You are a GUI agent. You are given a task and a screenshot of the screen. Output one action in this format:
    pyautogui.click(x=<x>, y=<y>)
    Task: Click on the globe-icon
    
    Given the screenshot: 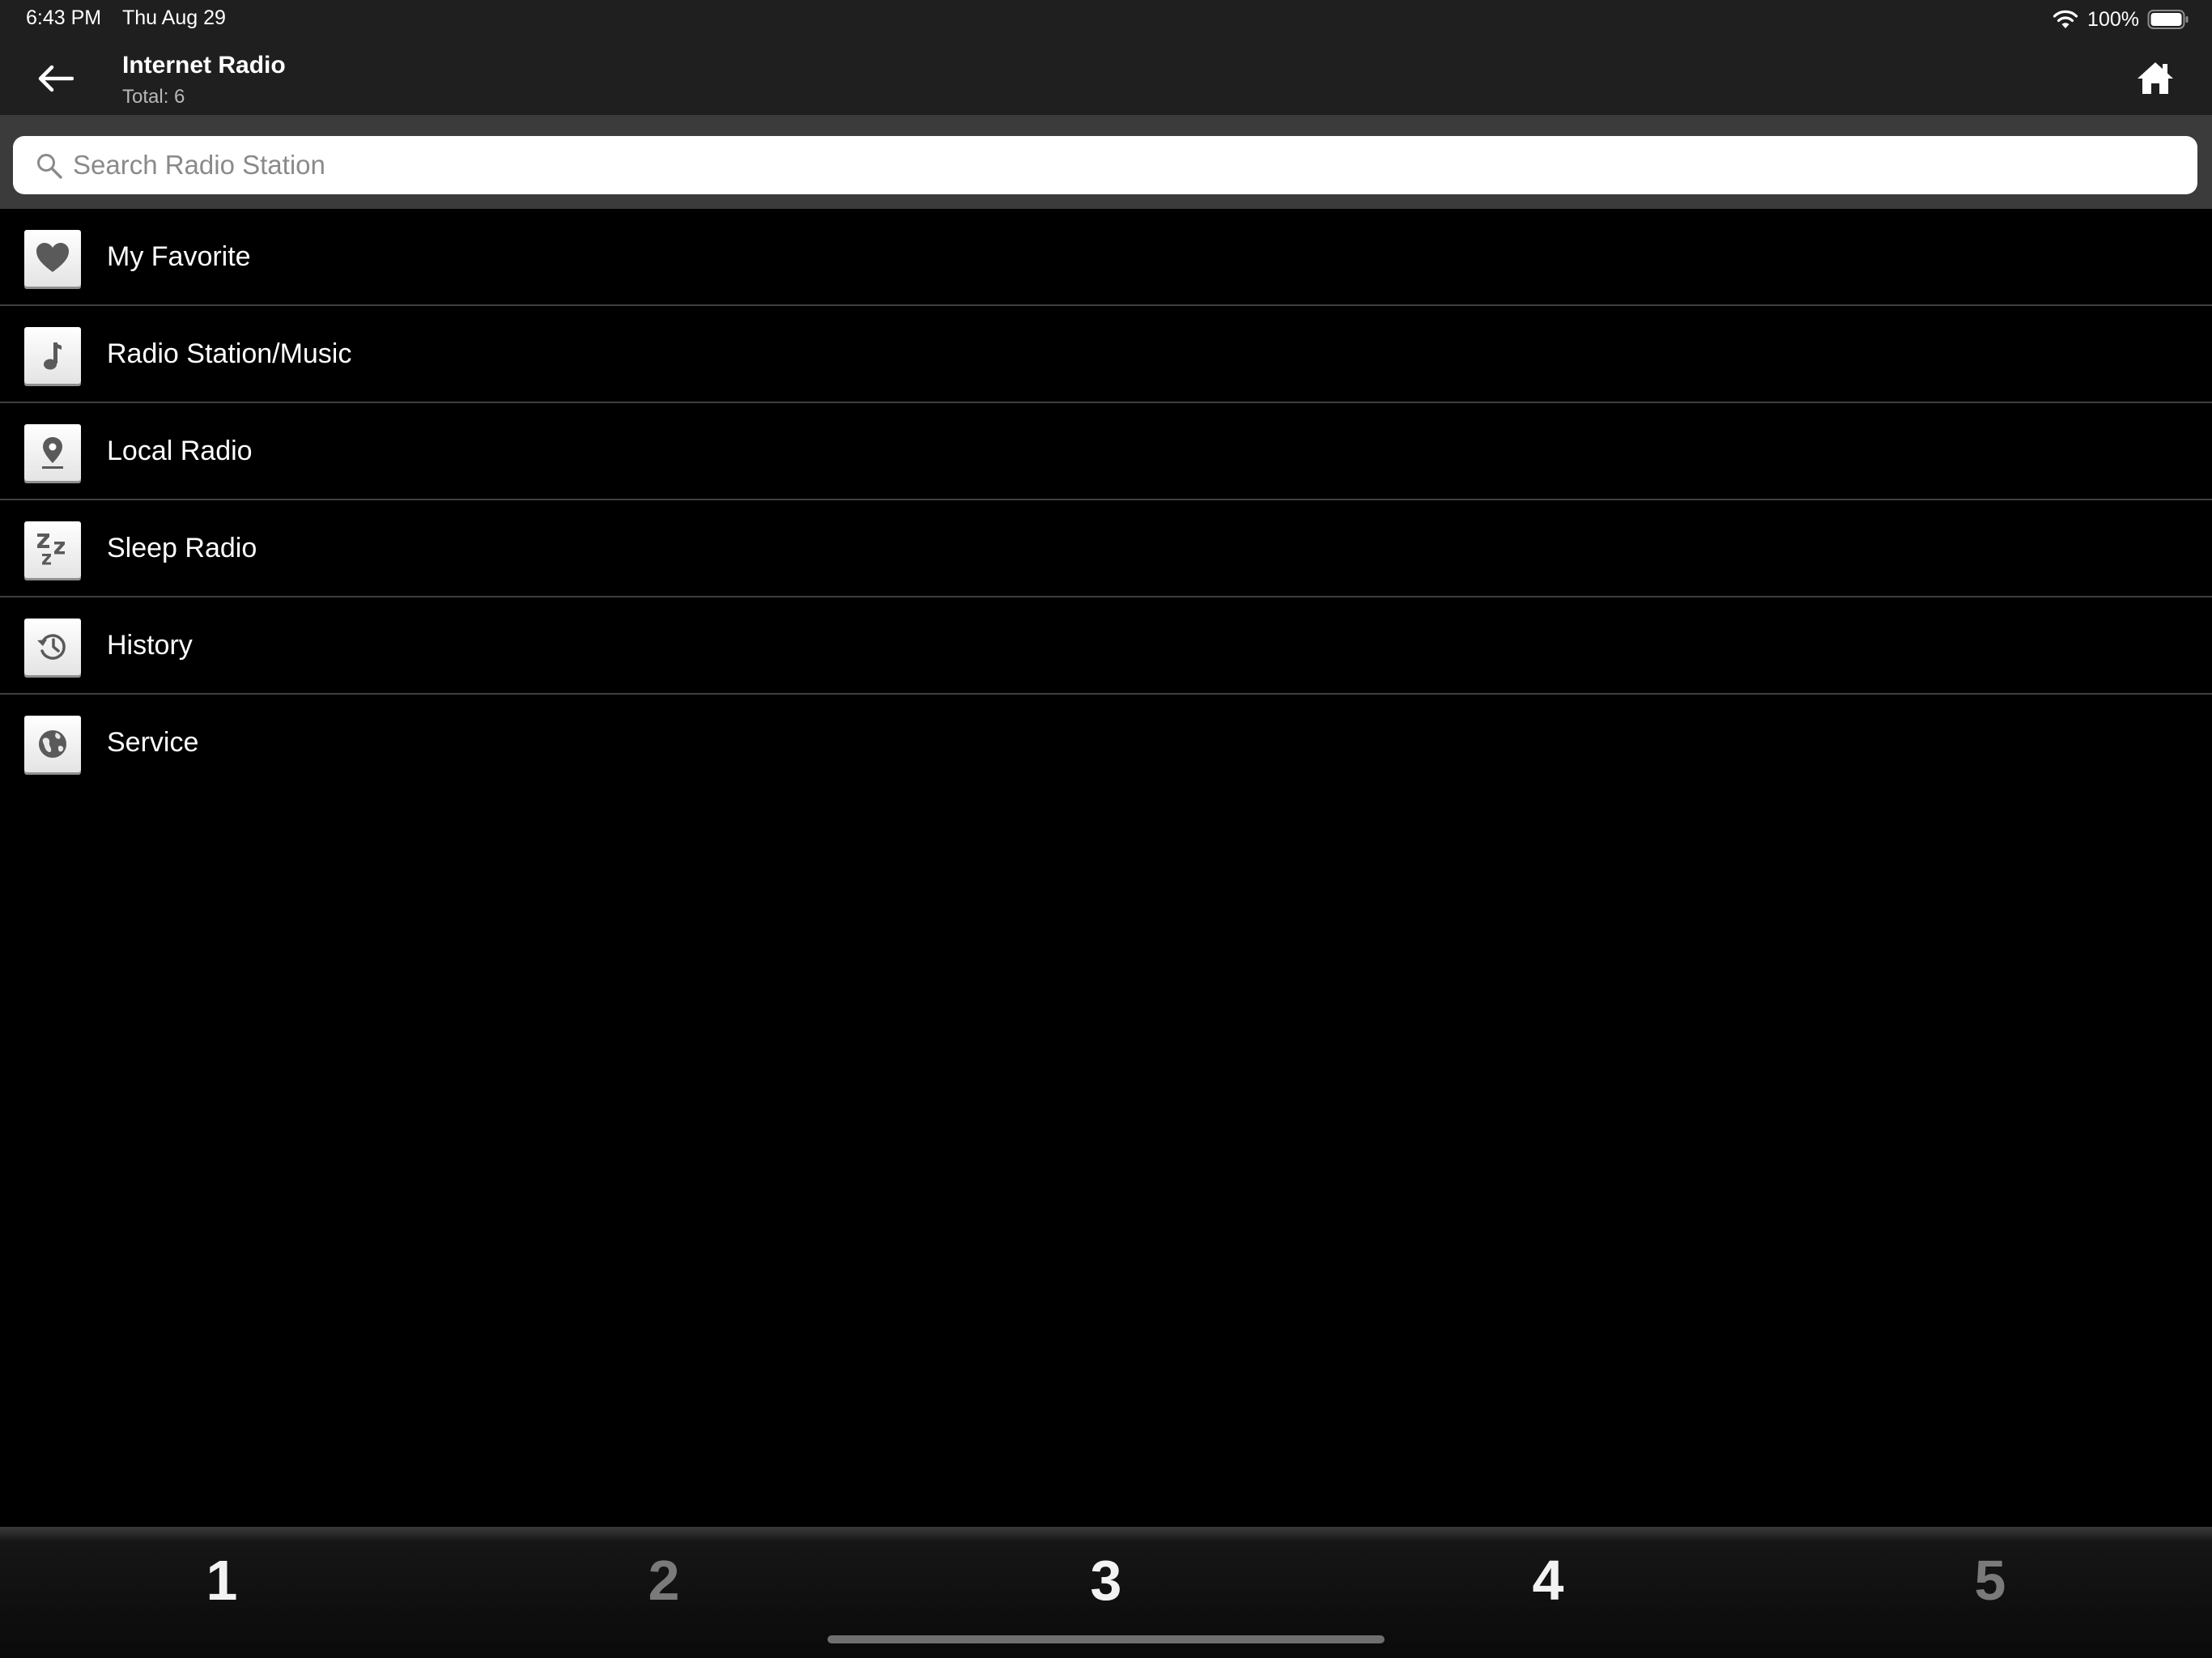 What is the action you would take?
    pyautogui.click(x=53, y=744)
    